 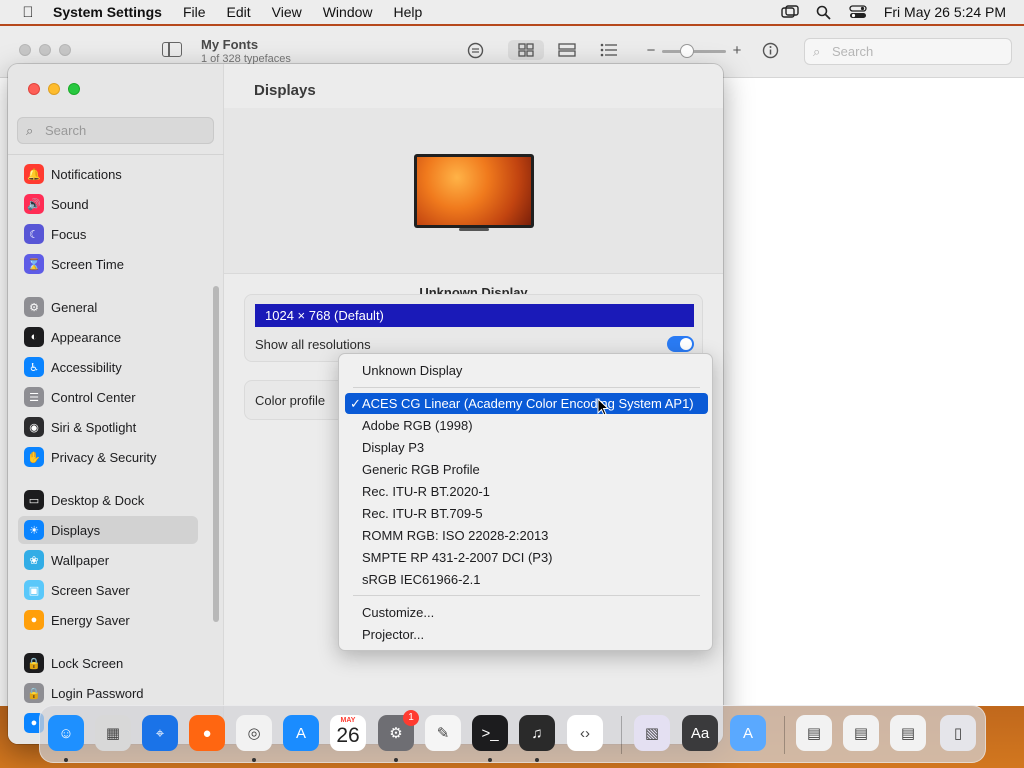 I want to click on settings-search-placeholder: Search, so click(x=66, y=130).